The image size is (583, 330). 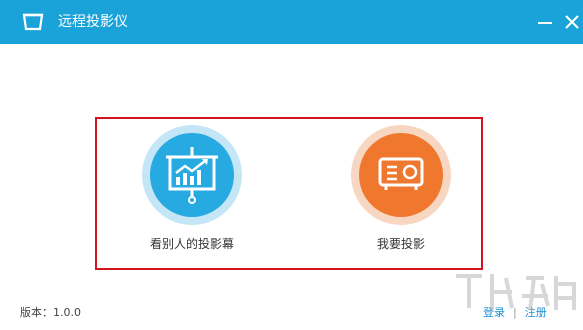 I want to click on close-icon, so click(x=572, y=22).